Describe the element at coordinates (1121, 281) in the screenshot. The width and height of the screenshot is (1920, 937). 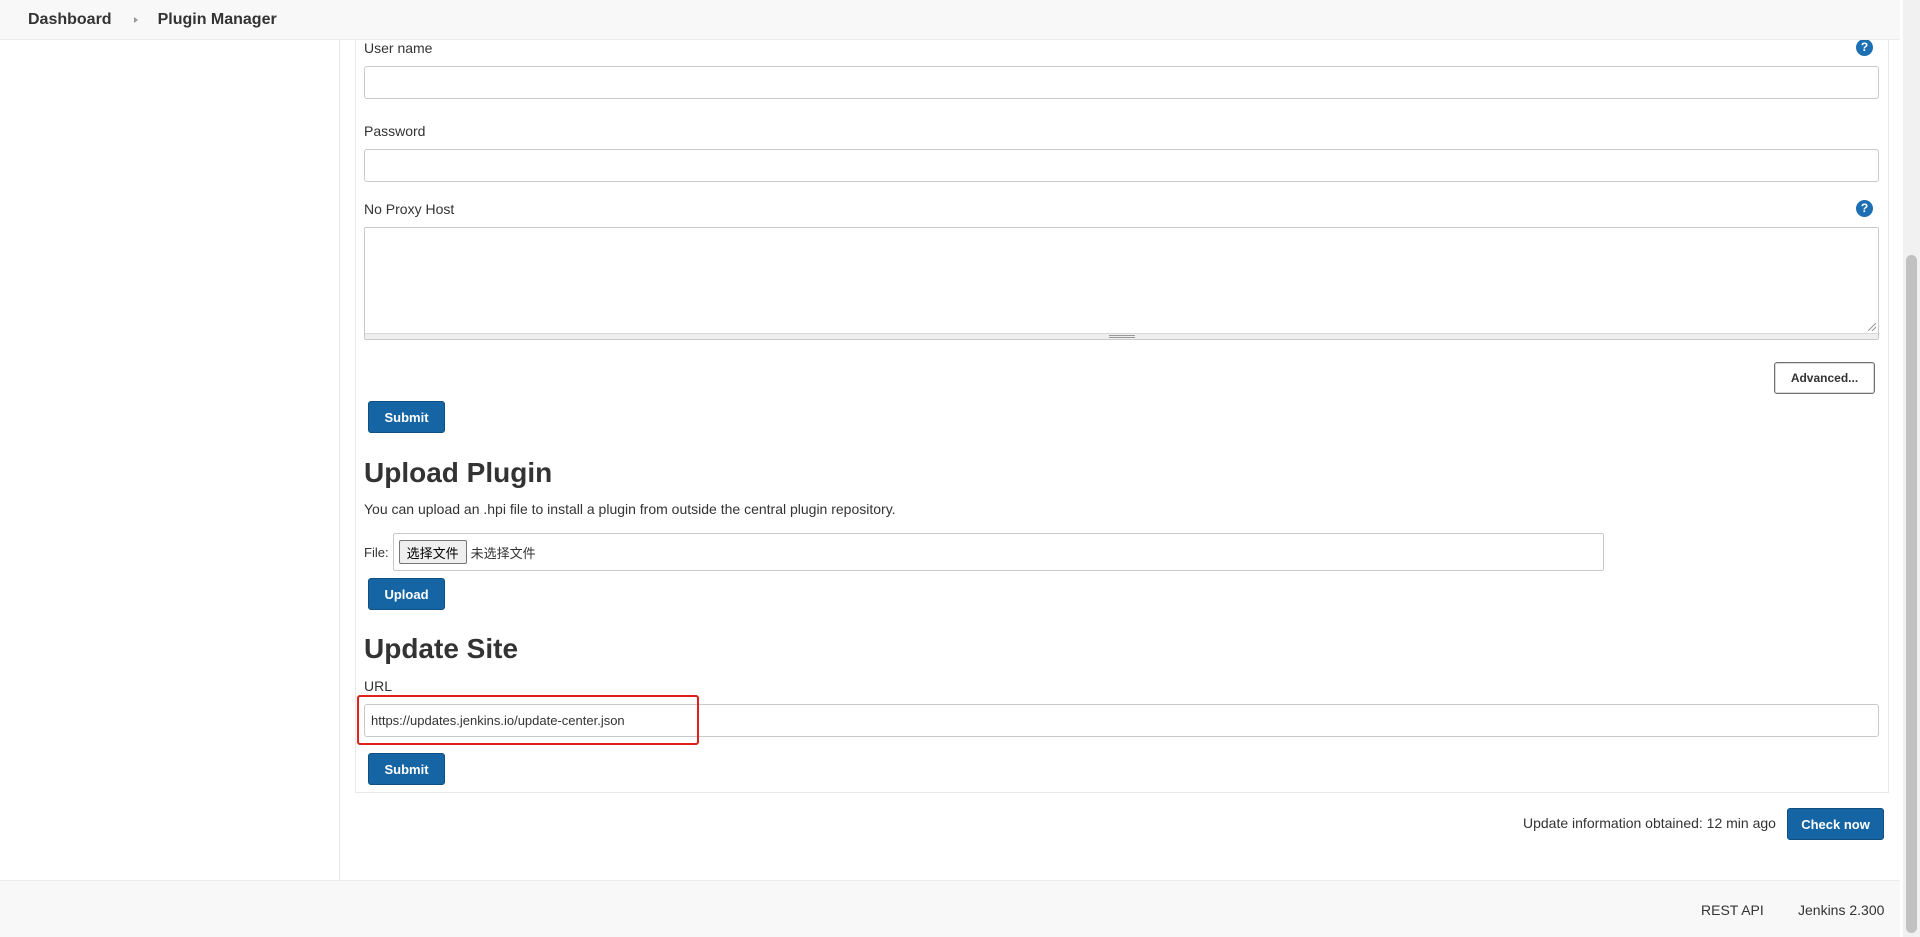
I see `no-proxy-host-textarea` at that location.